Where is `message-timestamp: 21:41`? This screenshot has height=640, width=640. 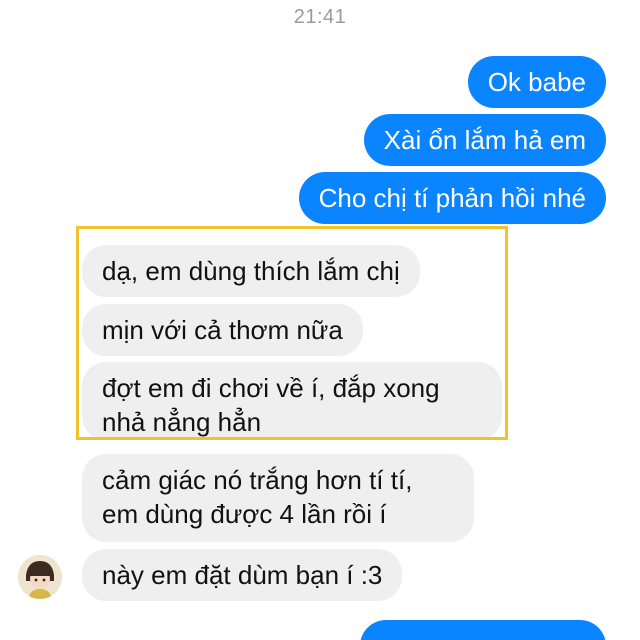
message-timestamp: 21:41 is located at coordinates (320, 17).